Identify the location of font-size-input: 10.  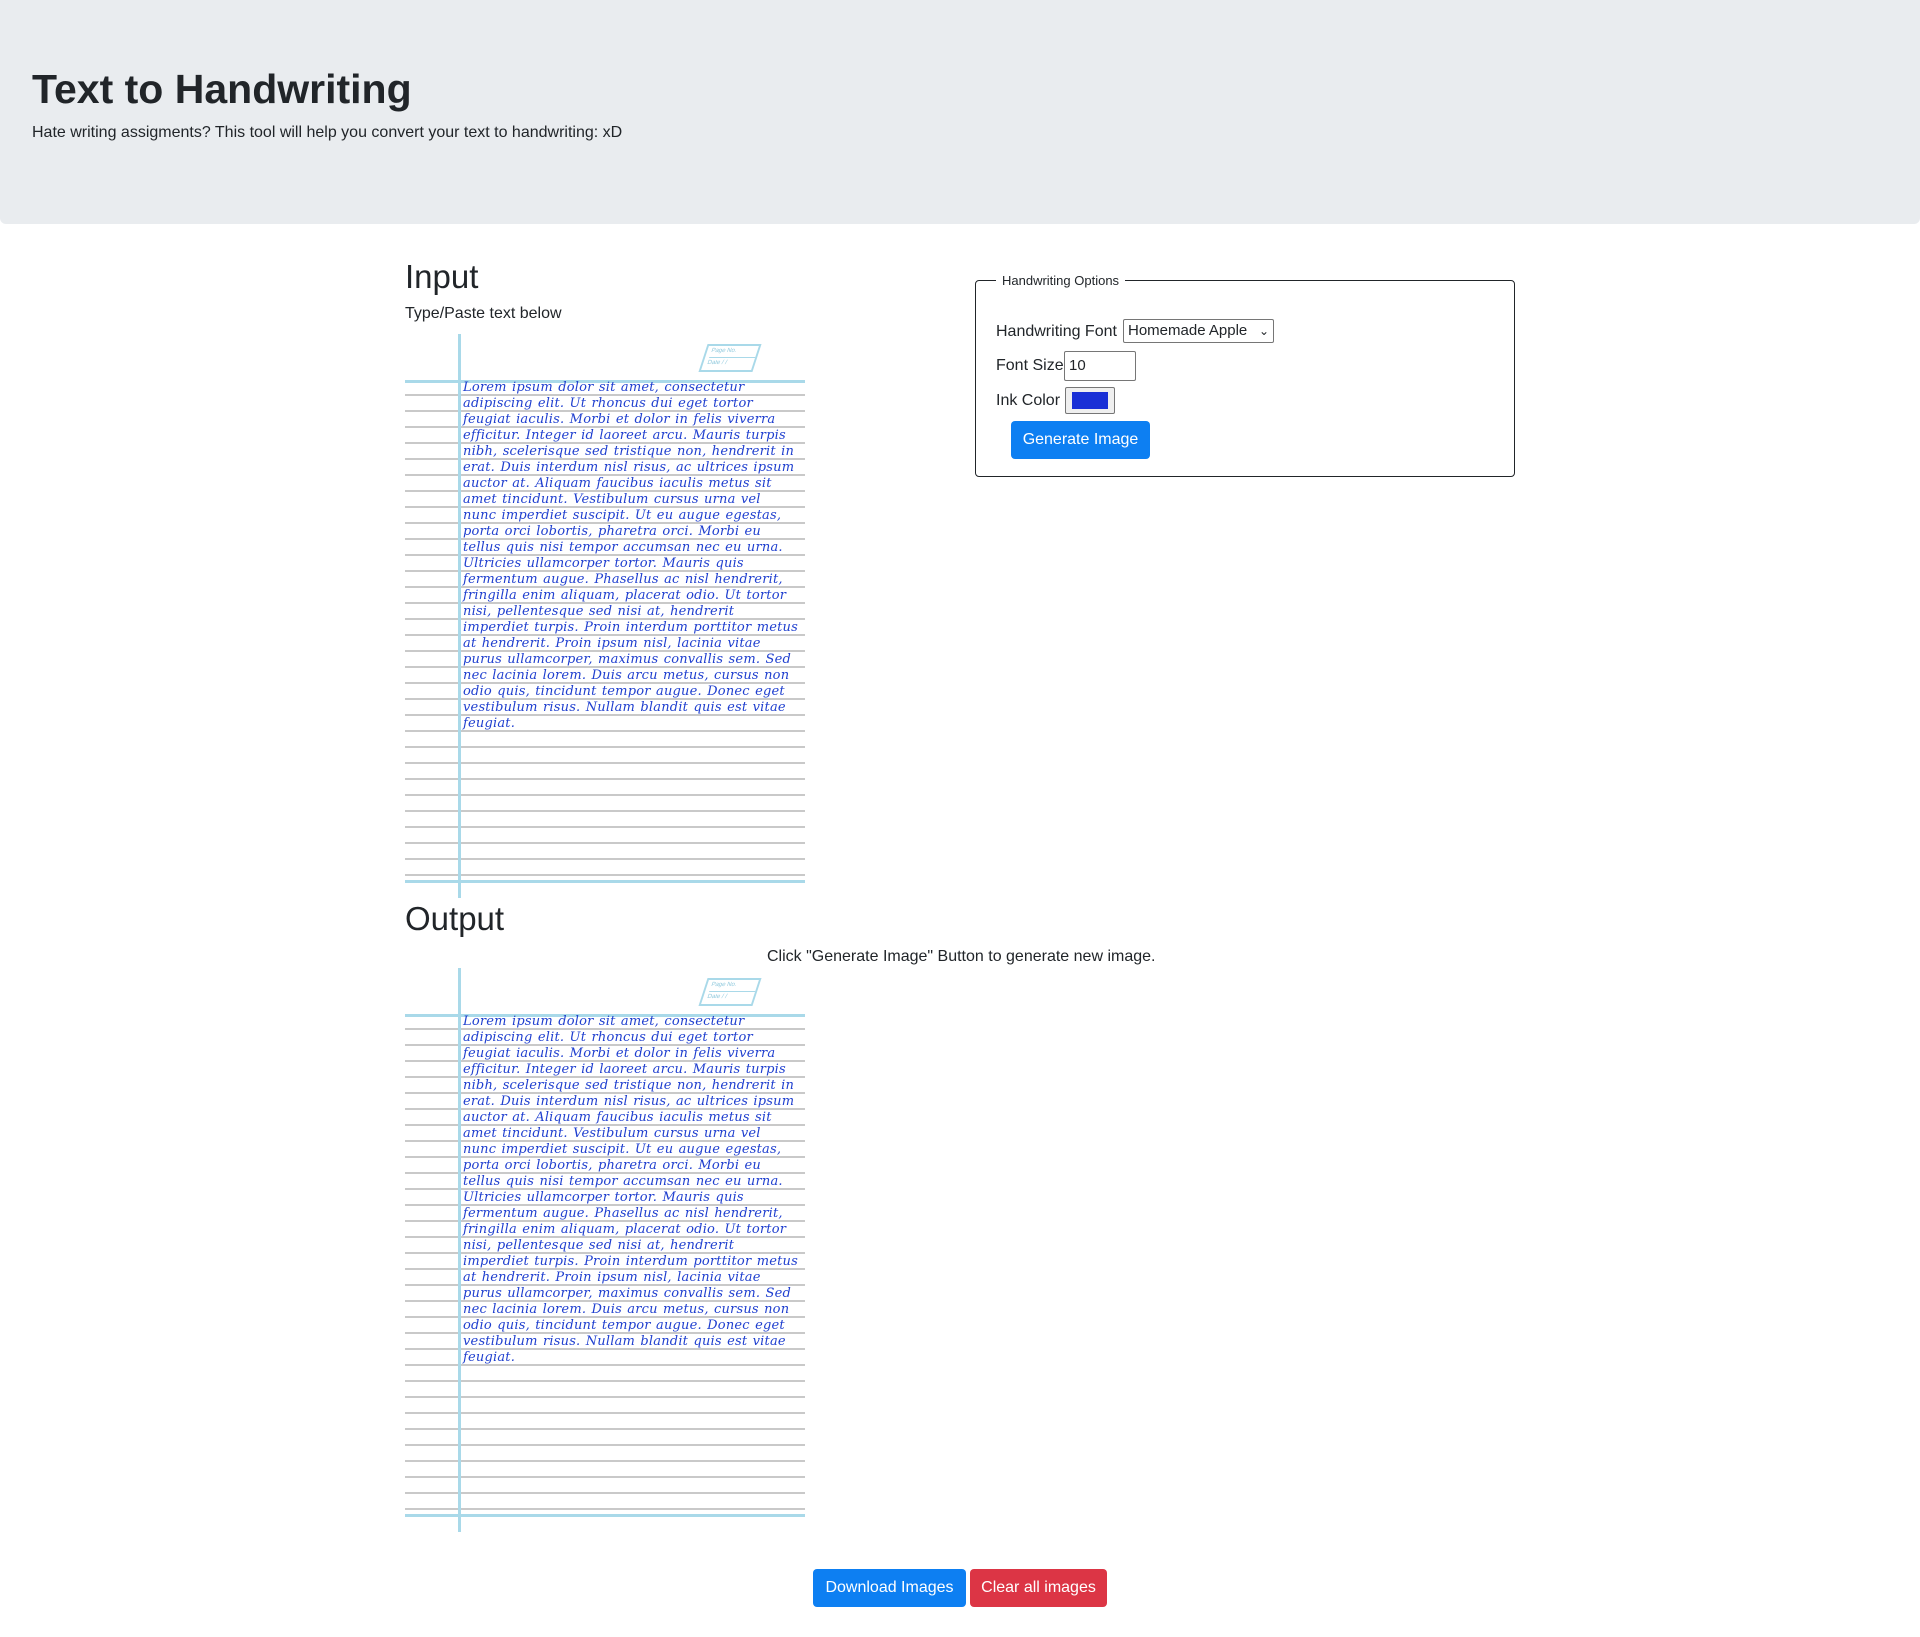
(1100, 366).